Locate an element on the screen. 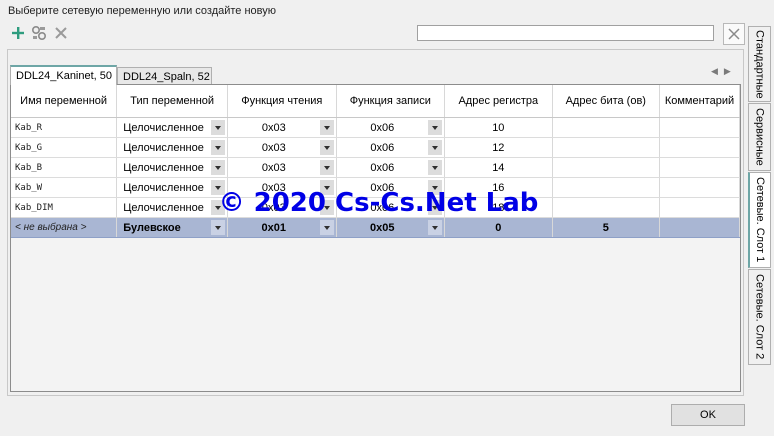 This screenshot has height=436, width=774. delete-button is located at coordinates (61, 33).